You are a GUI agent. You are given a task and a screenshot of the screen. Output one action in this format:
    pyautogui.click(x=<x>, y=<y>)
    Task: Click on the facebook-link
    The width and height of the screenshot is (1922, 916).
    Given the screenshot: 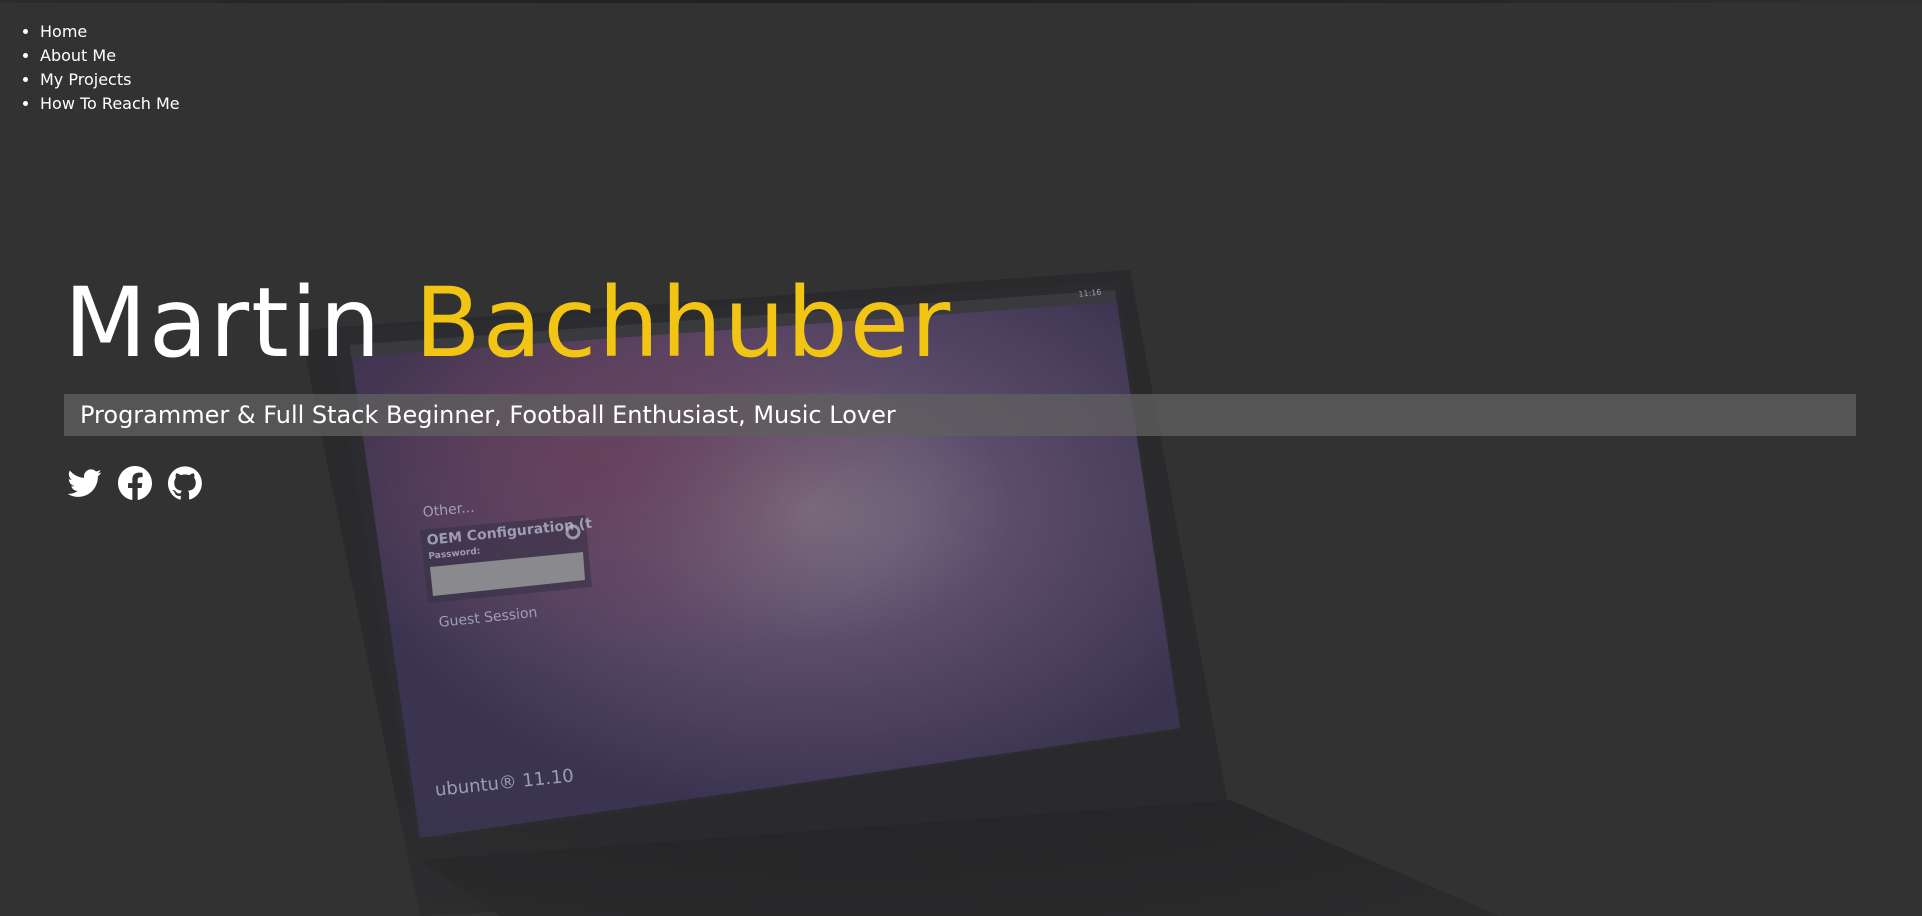 What is the action you would take?
    pyautogui.click(x=135, y=483)
    